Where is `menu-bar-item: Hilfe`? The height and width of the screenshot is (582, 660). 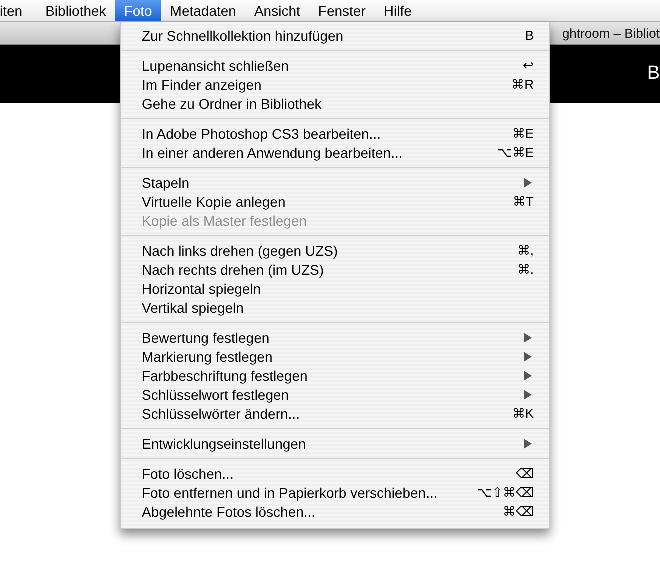 menu-bar-item: Hilfe is located at coordinates (397, 10).